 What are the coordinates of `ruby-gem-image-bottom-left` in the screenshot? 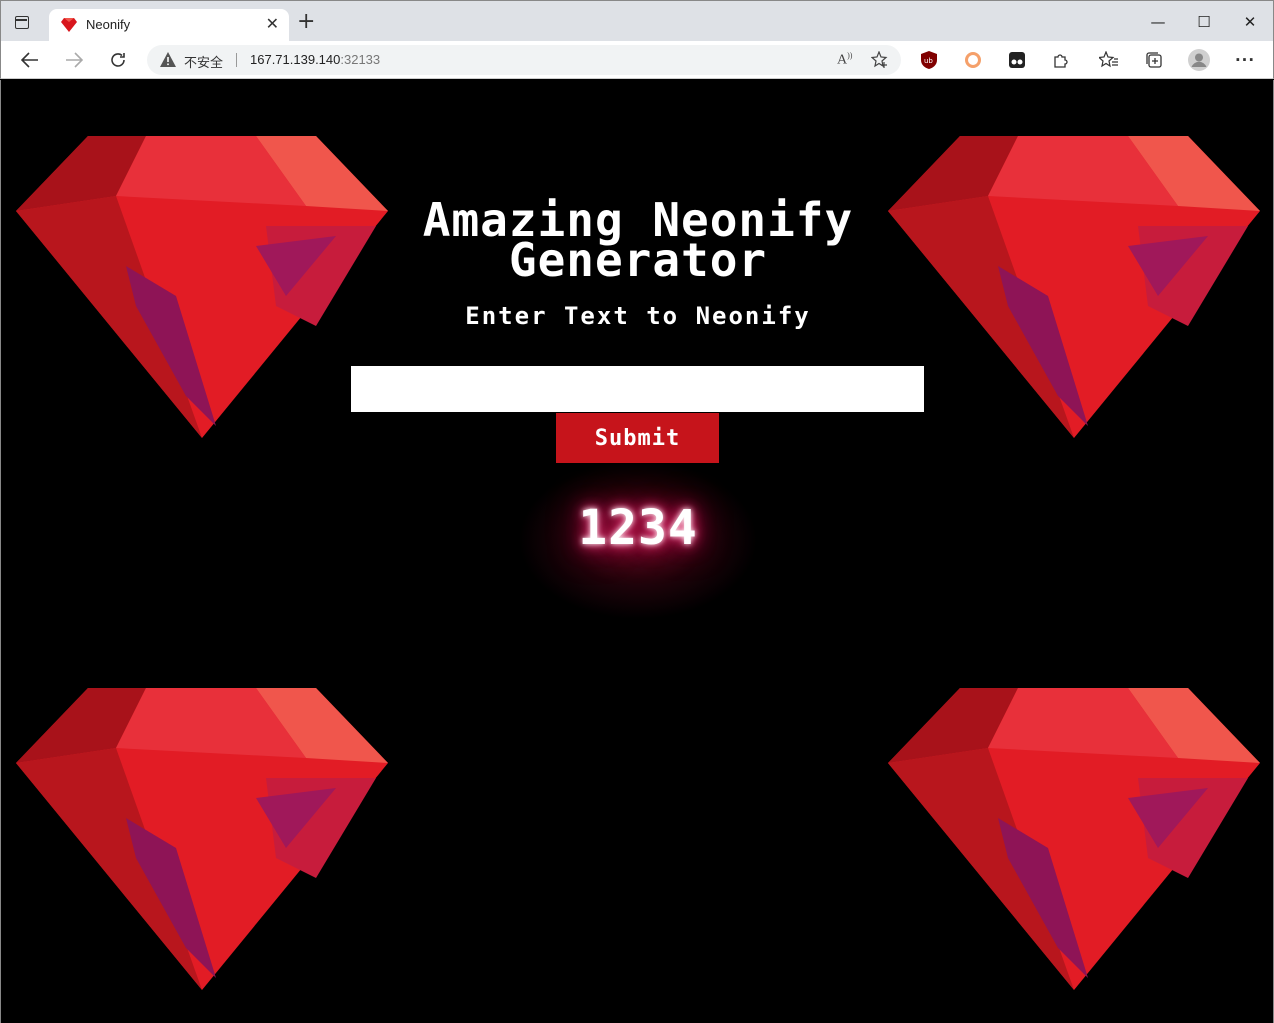 It's located at (202, 839).